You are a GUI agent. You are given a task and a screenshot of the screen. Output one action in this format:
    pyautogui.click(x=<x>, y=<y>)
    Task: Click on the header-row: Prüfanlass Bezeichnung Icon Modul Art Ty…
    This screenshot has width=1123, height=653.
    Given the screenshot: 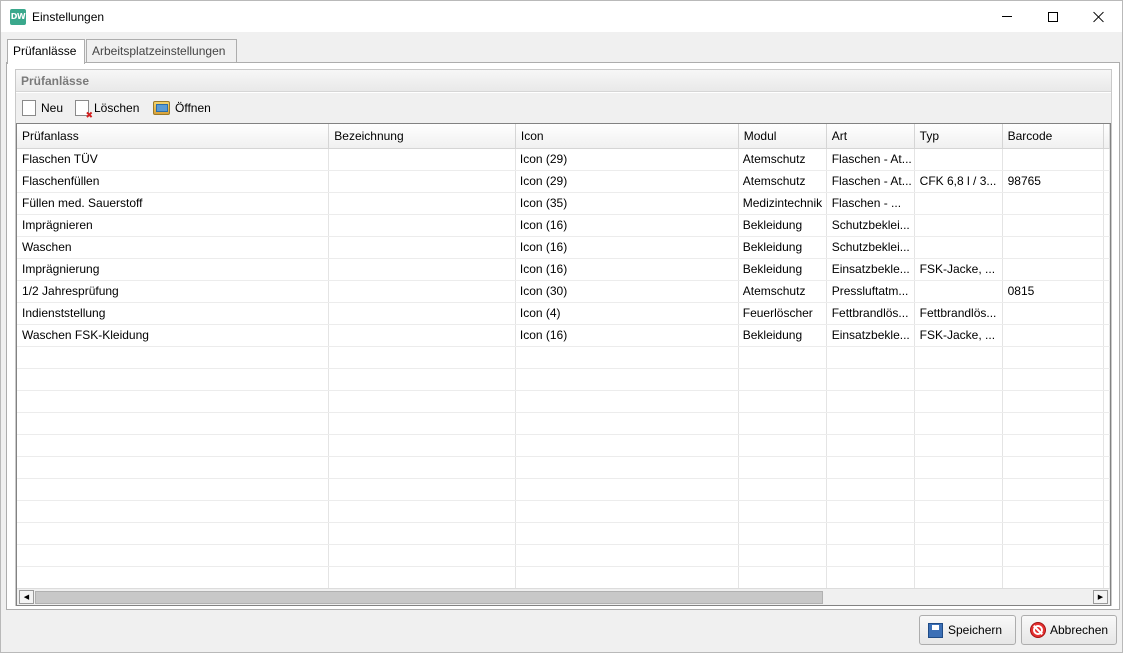 What is the action you would take?
    pyautogui.click(x=563, y=136)
    